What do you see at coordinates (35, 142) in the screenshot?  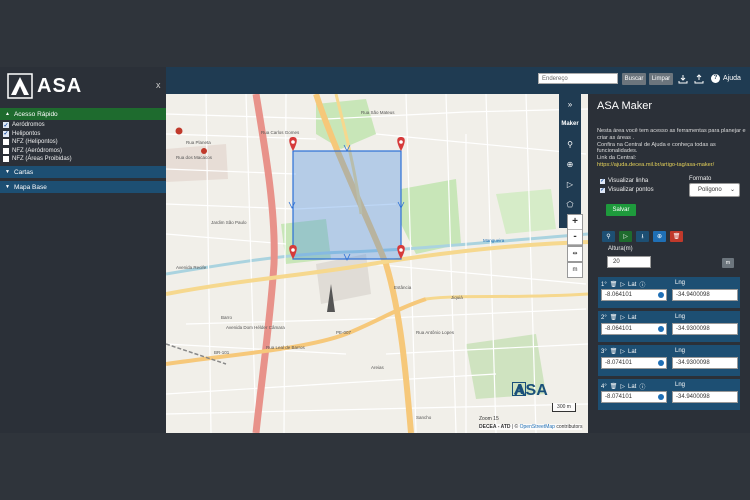 I see `layer-label: NFZ (Helipontos)` at bounding box center [35, 142].